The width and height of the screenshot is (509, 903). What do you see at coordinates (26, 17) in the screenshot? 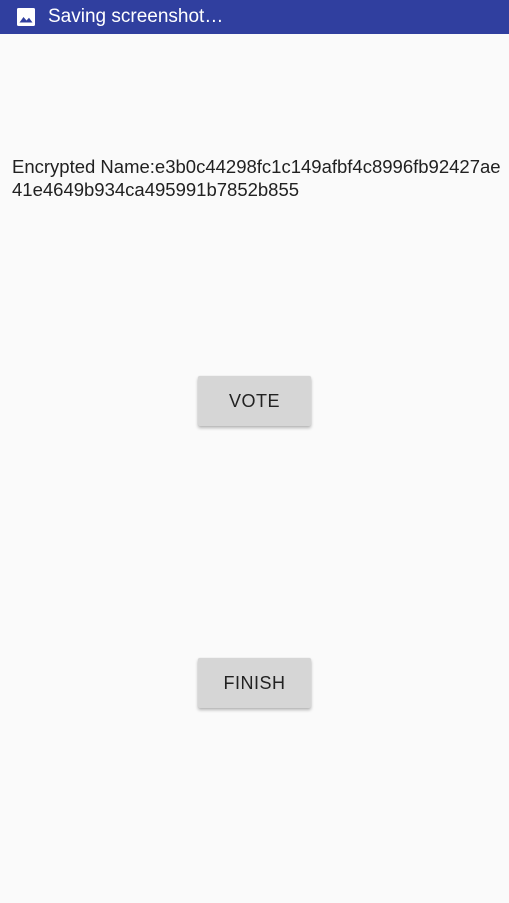
I see `image-icon` at bounding box center [26, 17].